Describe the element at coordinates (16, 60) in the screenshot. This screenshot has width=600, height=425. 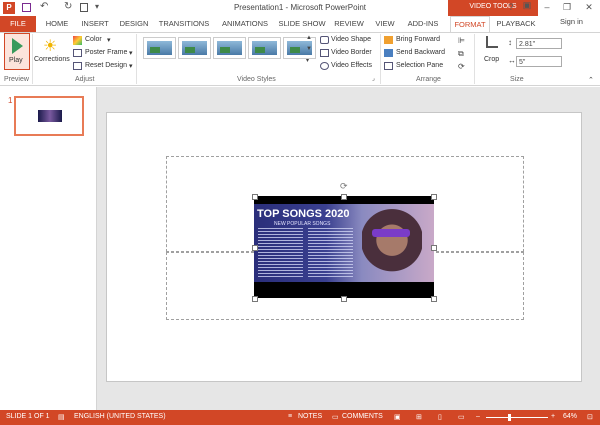
I see `play-label: Play` at that location.